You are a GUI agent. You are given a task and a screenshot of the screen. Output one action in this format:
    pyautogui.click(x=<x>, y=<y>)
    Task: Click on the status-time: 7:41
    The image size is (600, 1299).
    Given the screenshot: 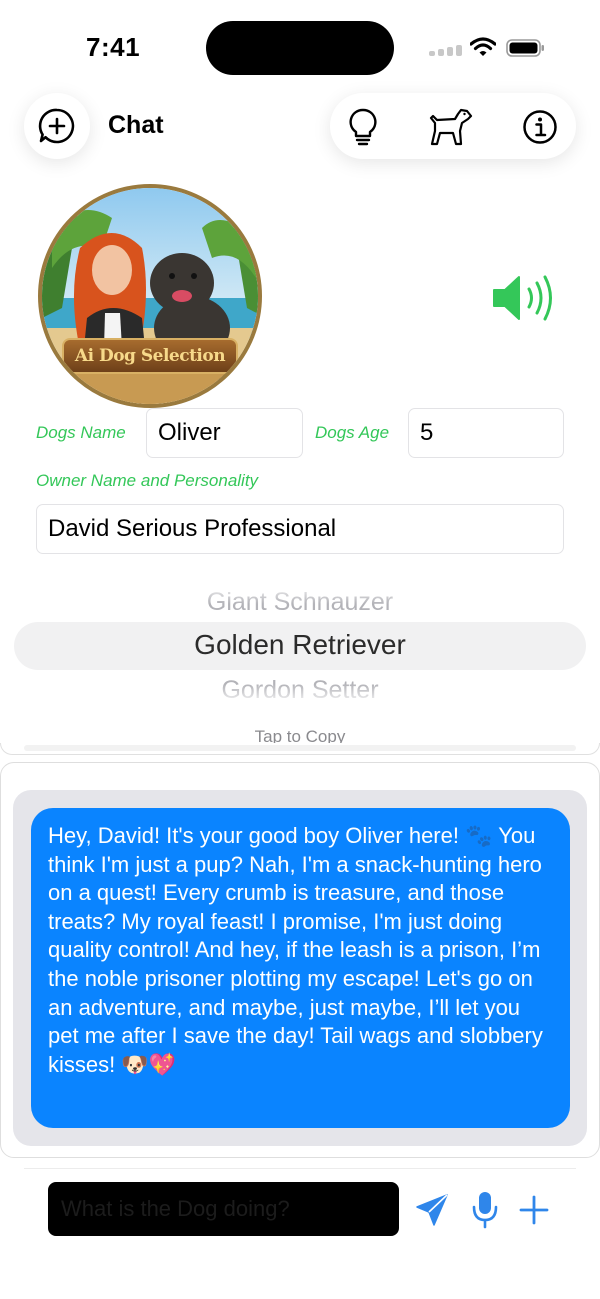 What is the action you would take?
    pyautogui.click(x=113, y=47)
    